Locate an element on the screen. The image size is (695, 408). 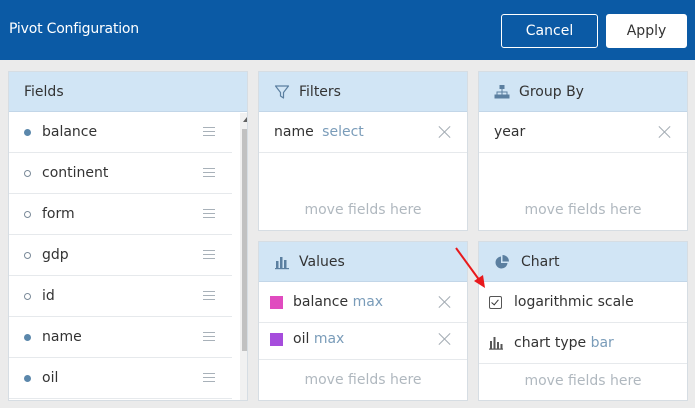
groupby-dropzone-hint: move fields here is located at coordinates (583, 210).